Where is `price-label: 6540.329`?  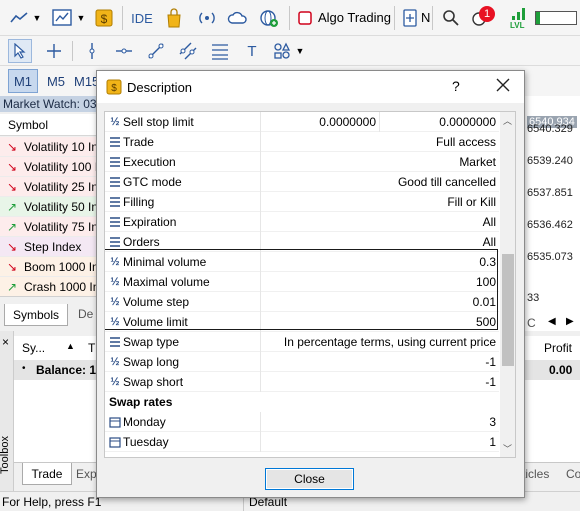
price-label: 6540.329 is located at coordinates (550, 129).